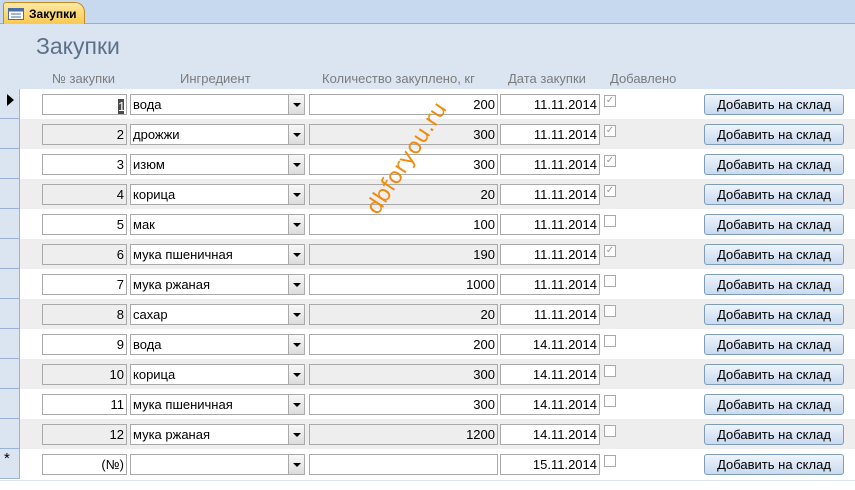 The height and width of the screenshot is (490, 855). I want to click on ingredient-combobox: мак, so click(217, 224).